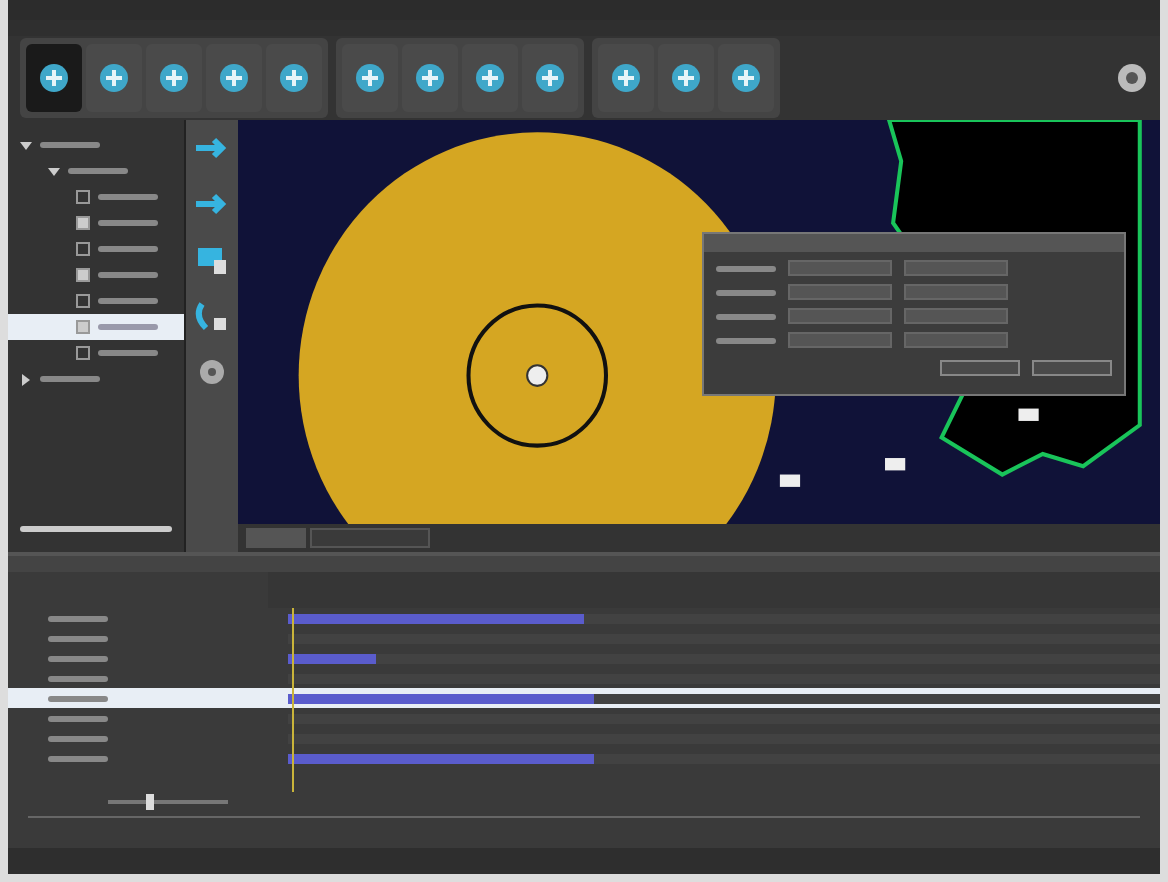  What do you see at coordinates (1132, 78) in the screenshot?
I see `logo-icon` at bounding box center [1132, 78].